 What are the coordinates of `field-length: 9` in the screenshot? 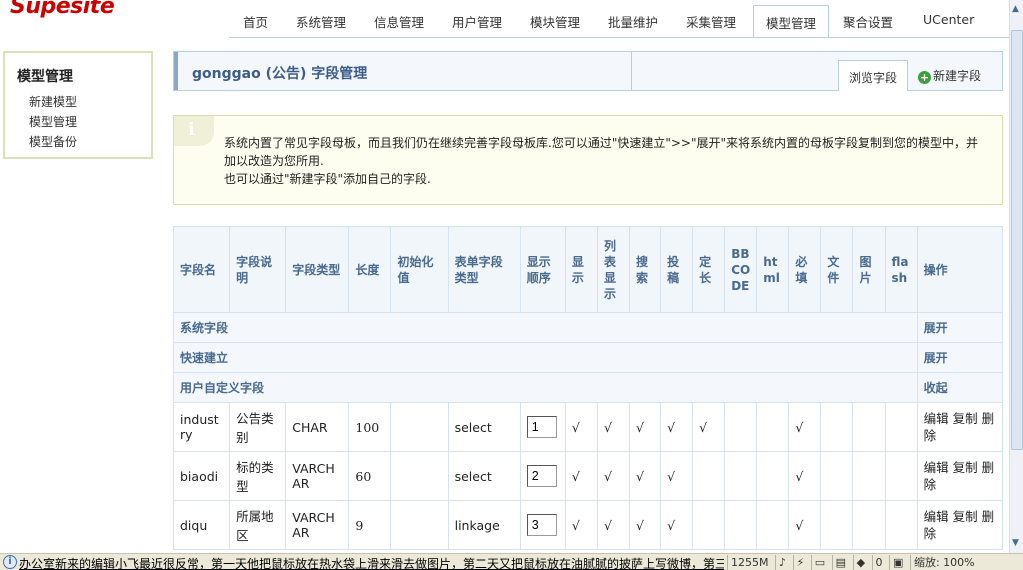 It's located at (370, 525).